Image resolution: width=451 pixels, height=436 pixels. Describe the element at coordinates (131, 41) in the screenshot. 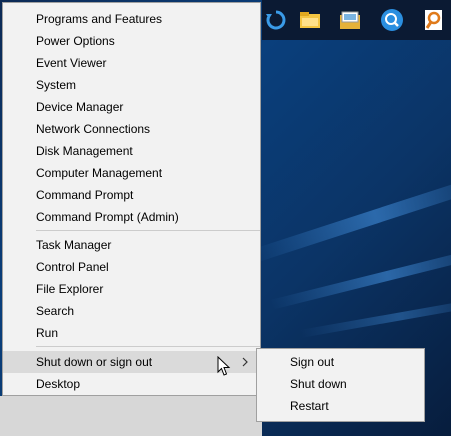

I see `menu-item-power-options: Power Options` at that location.